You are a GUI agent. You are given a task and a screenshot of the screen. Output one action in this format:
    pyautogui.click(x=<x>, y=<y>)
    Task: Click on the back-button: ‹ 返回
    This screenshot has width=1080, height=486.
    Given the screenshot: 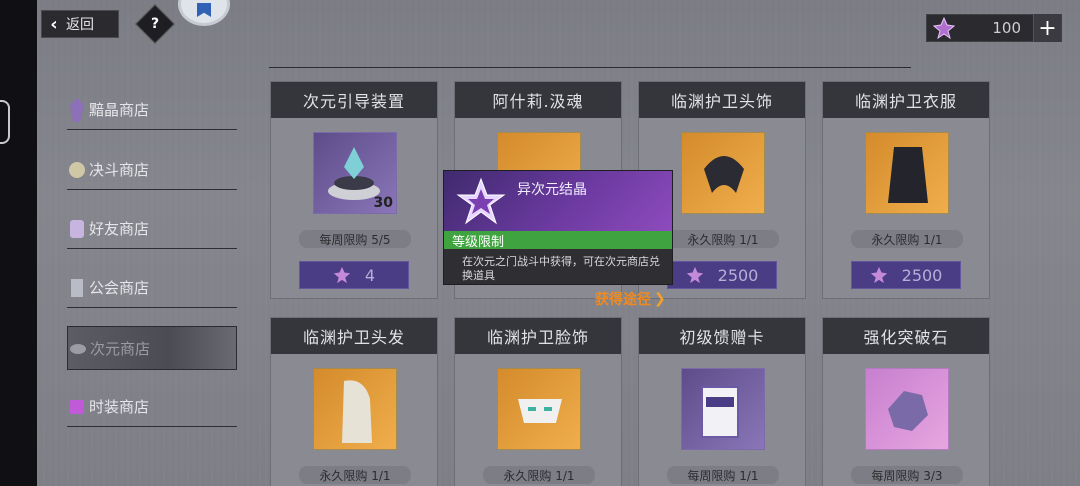 What is the action you would take?
    pyautogui.click(x=80, y=24)
    